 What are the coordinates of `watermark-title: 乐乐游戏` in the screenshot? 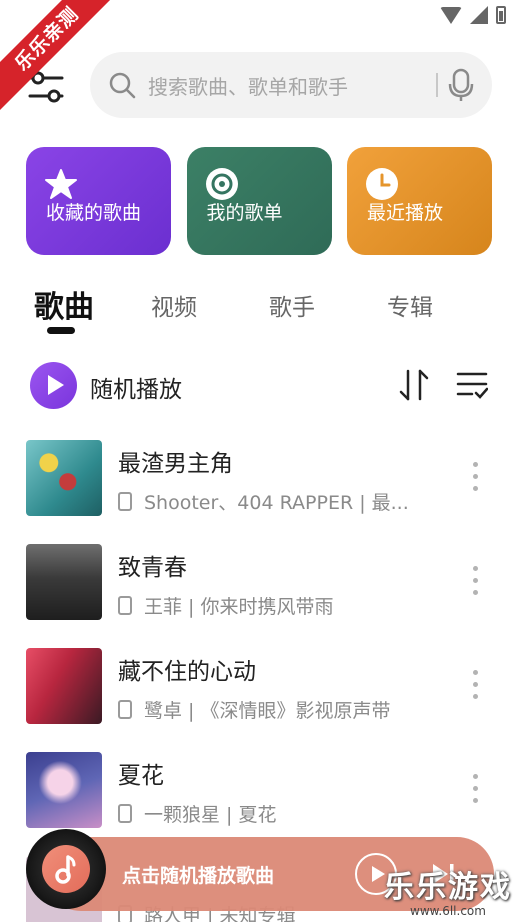 It's located at (448, 887).